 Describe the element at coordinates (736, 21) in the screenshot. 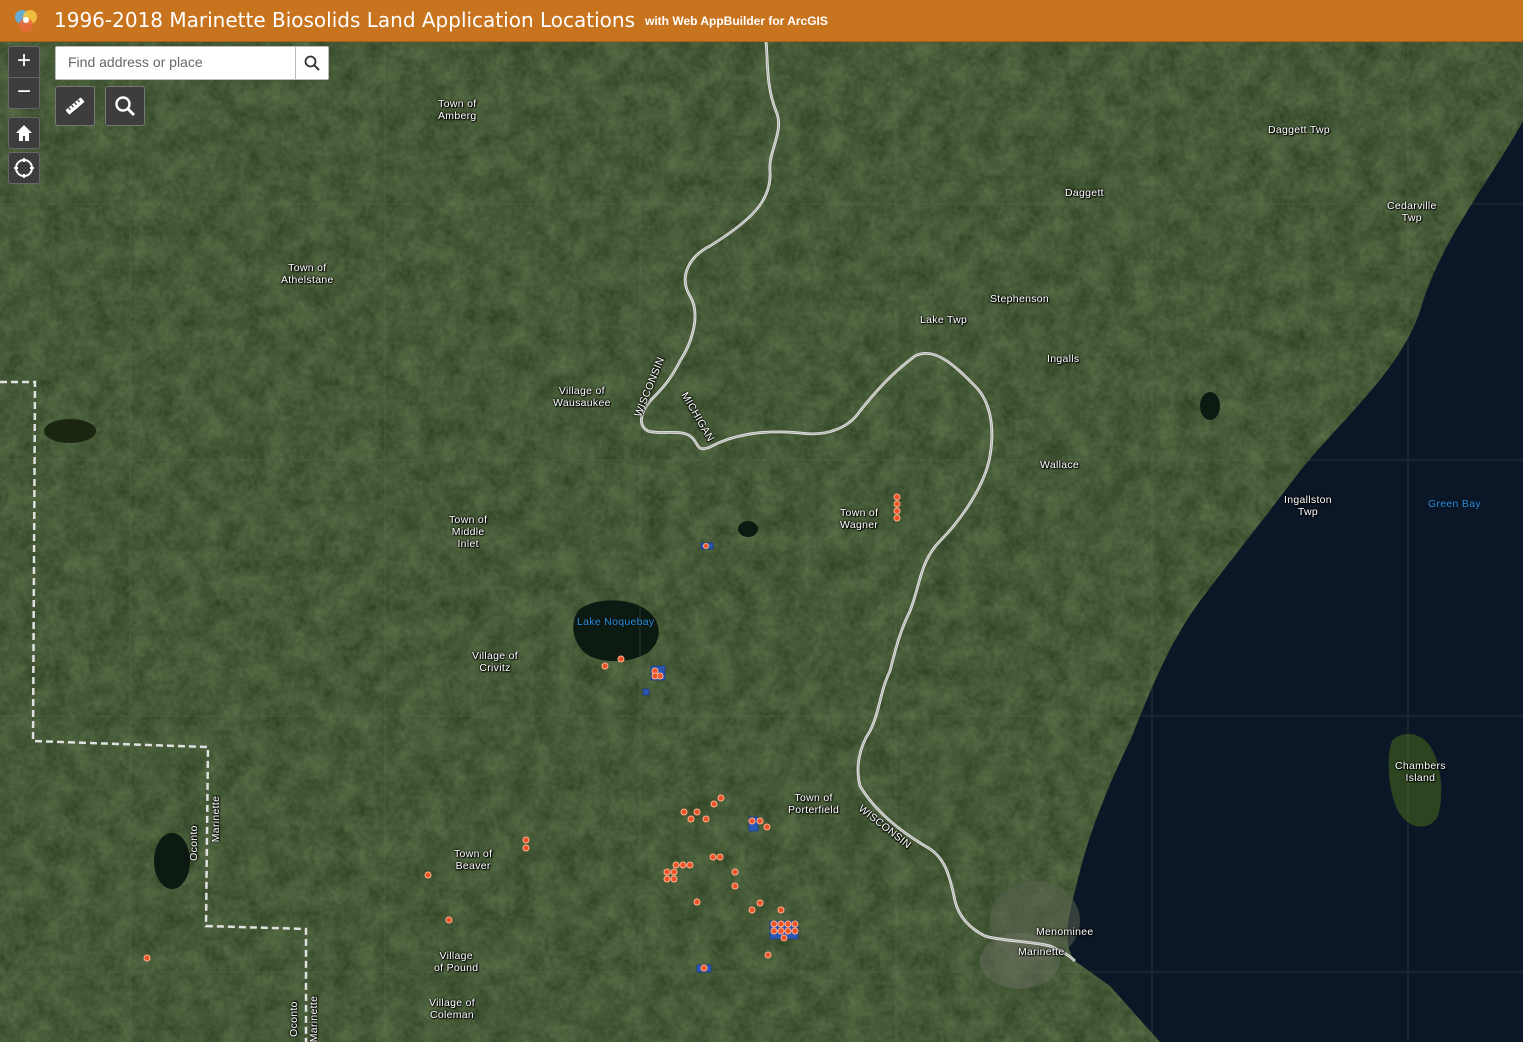

I see `app-subtitle: with Web AppBuilder for ArcGIS` at that location.